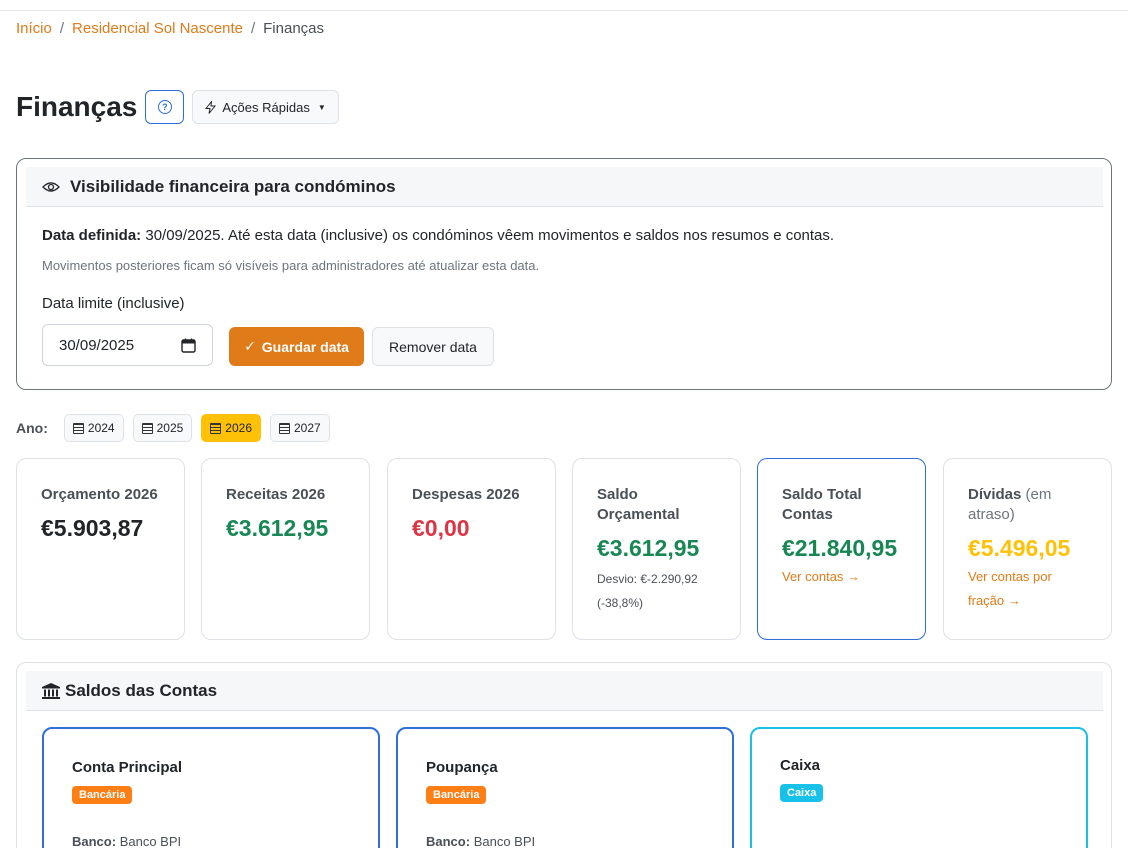 The image size is (1128, 848). What do you see at coordinates (565, 787) in the screenshot?
I see `account-card-savings: Poupança Bancária Banco: Banco BPI` at bounding box center [565, 787].